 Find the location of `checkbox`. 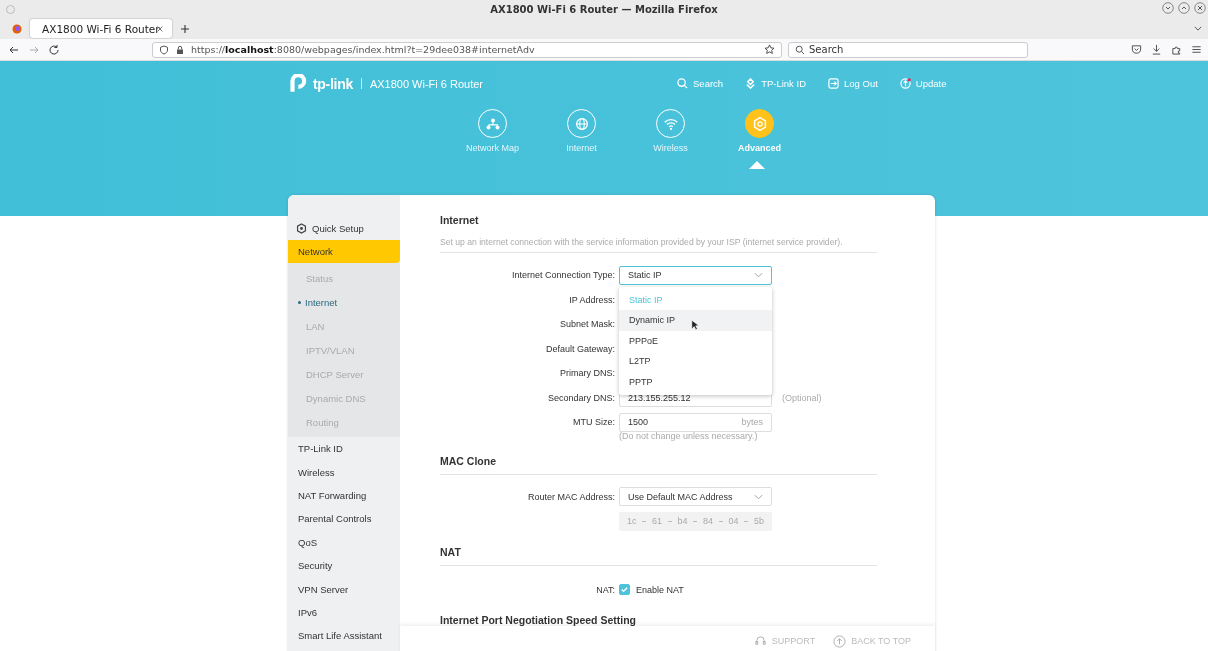

checkbox is located at coordinates (624, 590).